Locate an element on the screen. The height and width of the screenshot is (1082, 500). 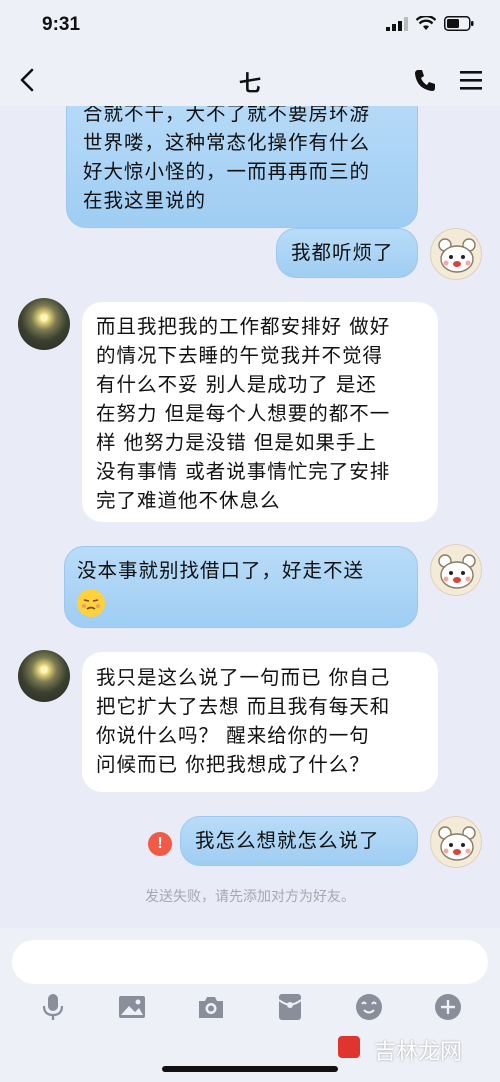
watermark-text: 吉林龙网 is located at coordinates (417, 1052).